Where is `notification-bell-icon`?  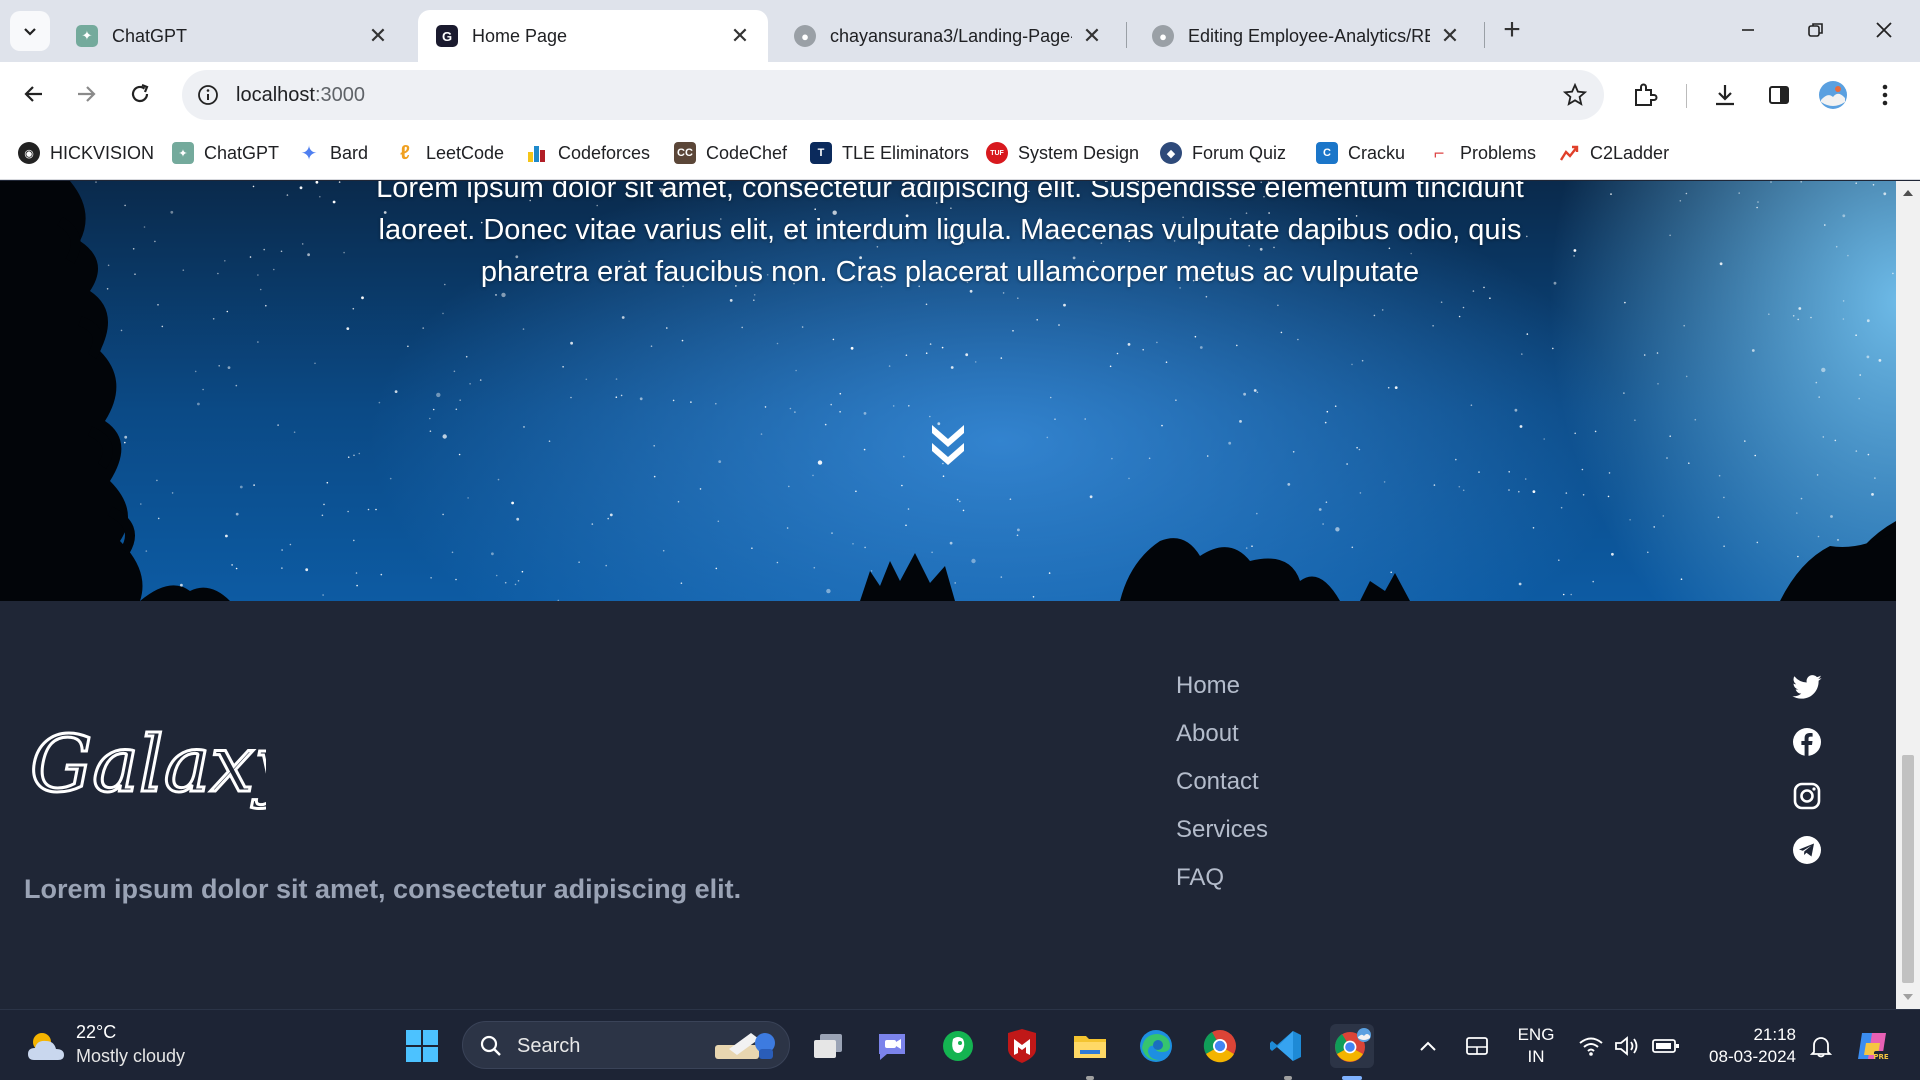 notification-bell-icon is located at coordinates (1821, 1046).